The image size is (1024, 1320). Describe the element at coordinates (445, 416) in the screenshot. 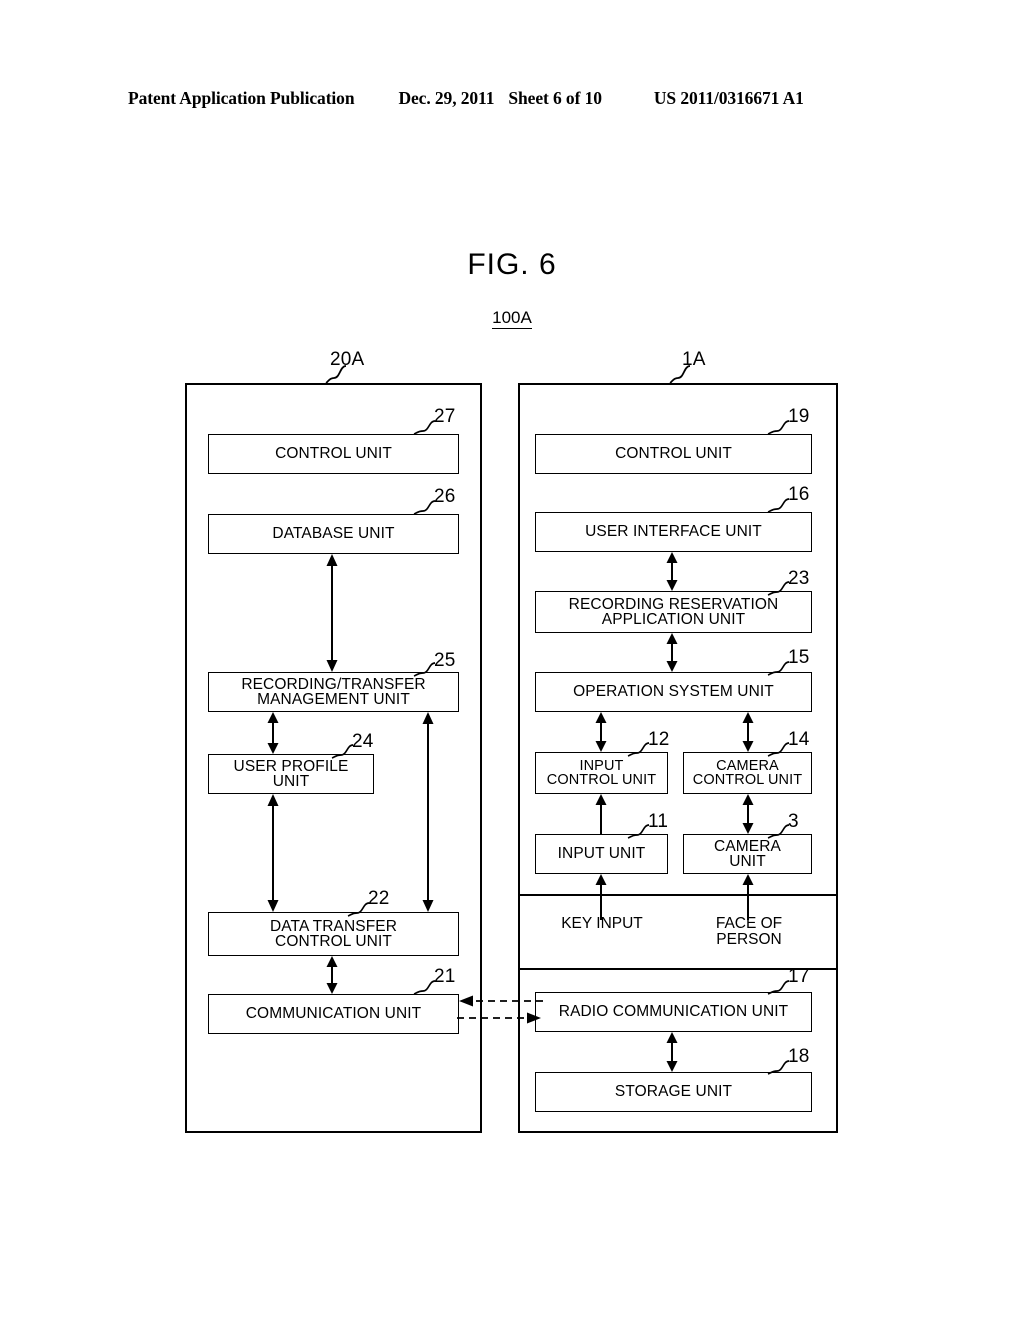

I see `ref-27-label: 27` at that location.